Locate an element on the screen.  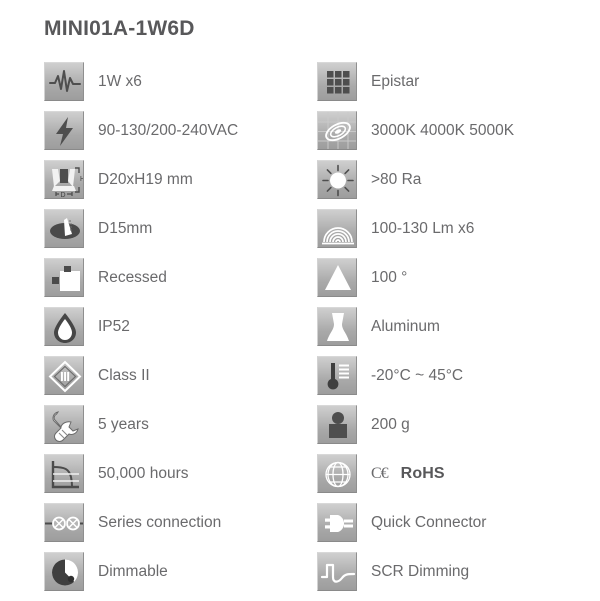
spec-row: 5 years is located at coordinates (141, 429).